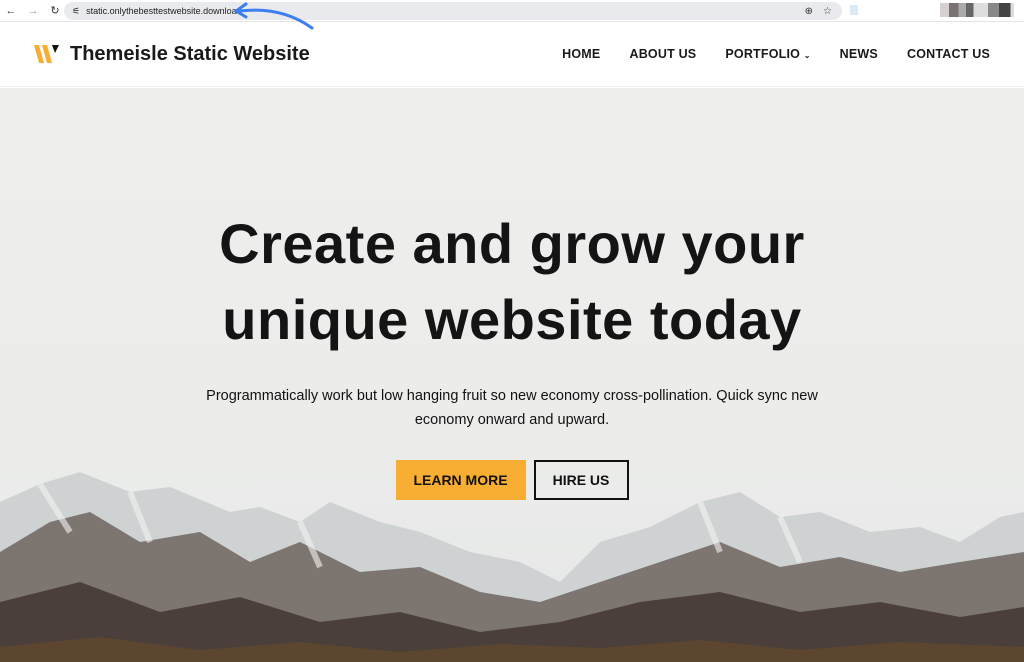 The width and height of the screenshot is (1024, 662). I want to click on nav-about-us: ABOUT US, so click(662, 54).